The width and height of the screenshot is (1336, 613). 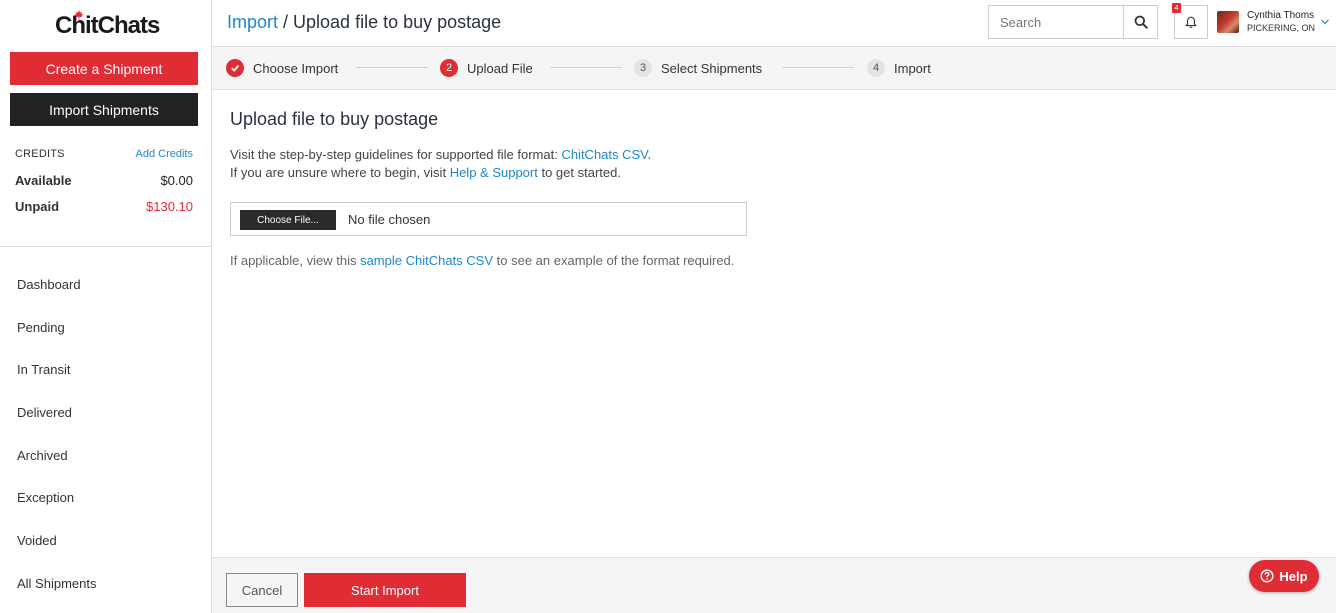 I want to click on check-icon, so click(x=235, y=68).